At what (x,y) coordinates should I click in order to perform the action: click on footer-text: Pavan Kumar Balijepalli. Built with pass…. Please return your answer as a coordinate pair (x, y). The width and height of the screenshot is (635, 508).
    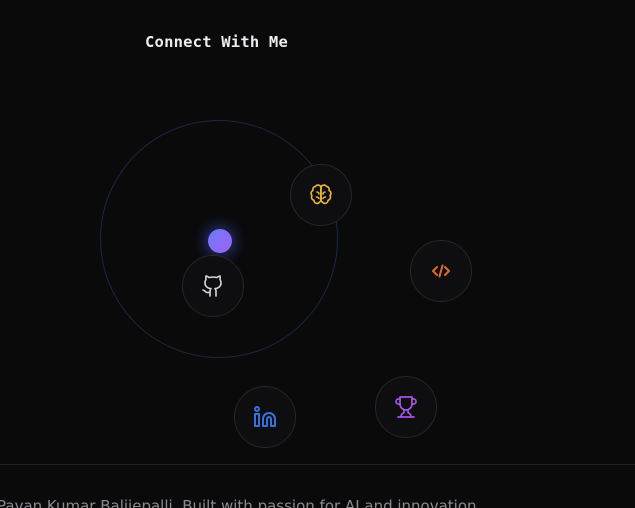
    Looking at the image, I should click on (241, 502).